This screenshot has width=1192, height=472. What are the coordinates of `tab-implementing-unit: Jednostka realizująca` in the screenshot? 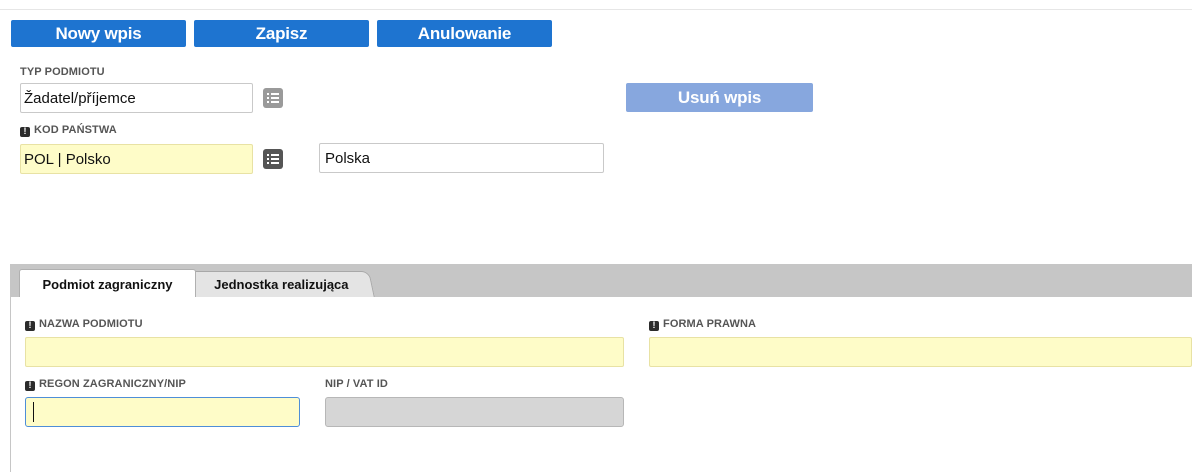 It's located at (281, 284).